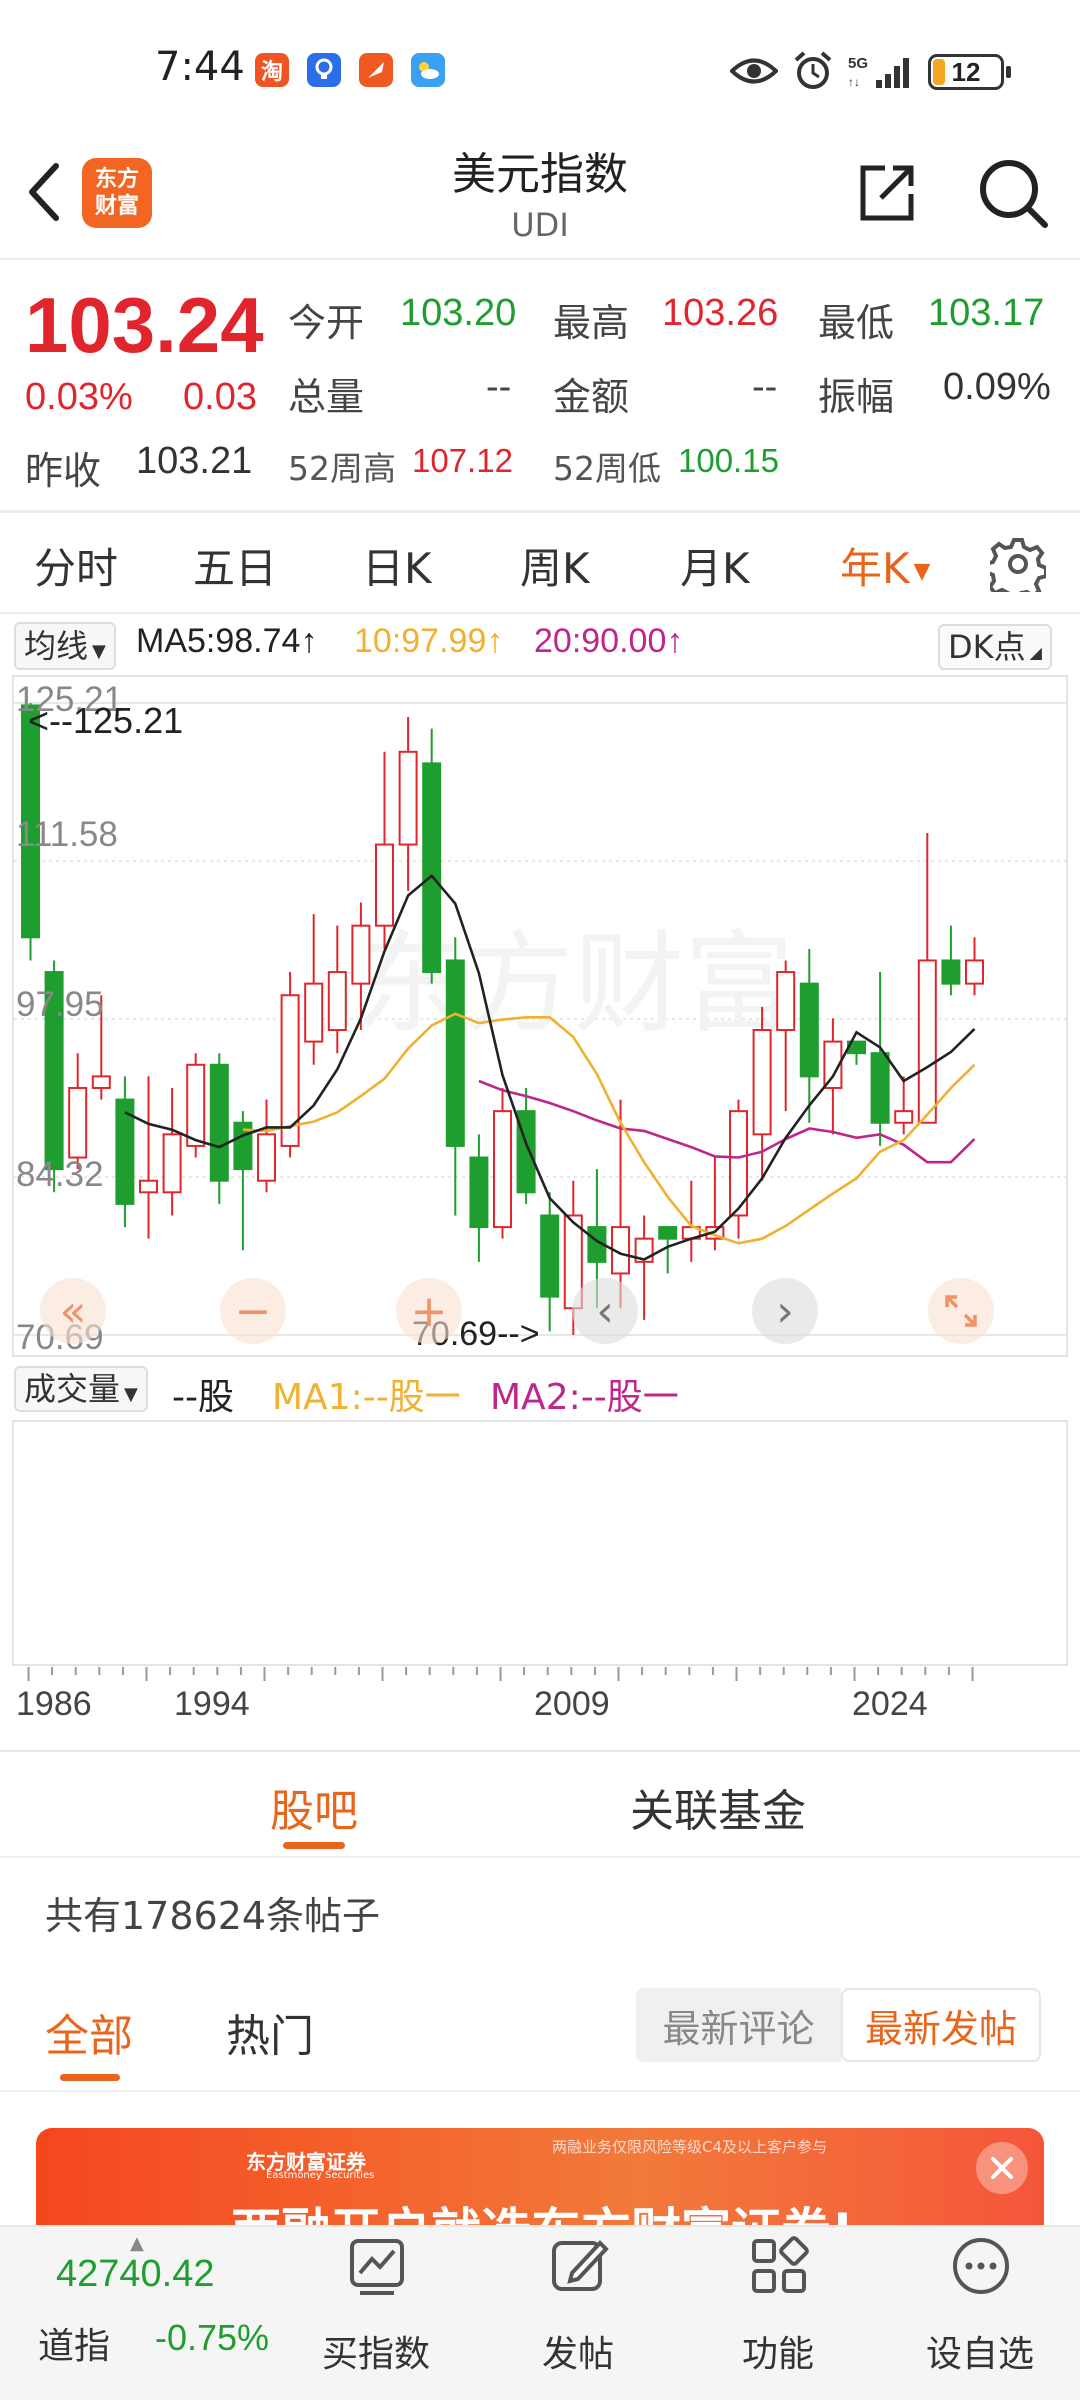 The image size is (1080, 2400). Describe the element at coordinates (60, 1174) in the screenshot. I see `y-tick-3: 84.32` at that location.